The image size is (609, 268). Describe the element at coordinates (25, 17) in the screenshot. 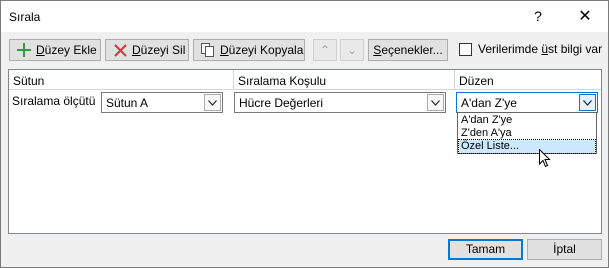

I see `dialog-title: Sırala` at that location.